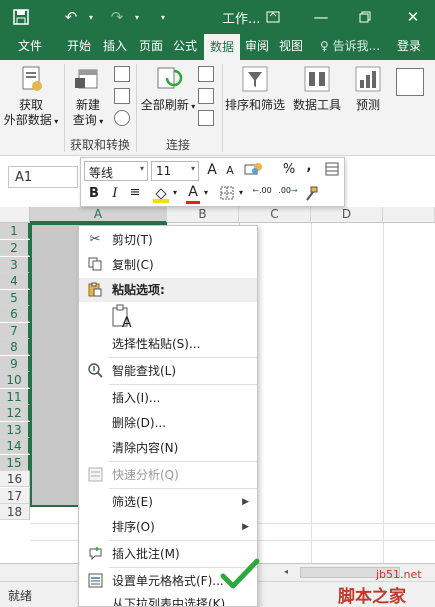 Image resolution: width=435 pixels, height=607 pixels. I want to click on filter-icon, so click(255, 79).